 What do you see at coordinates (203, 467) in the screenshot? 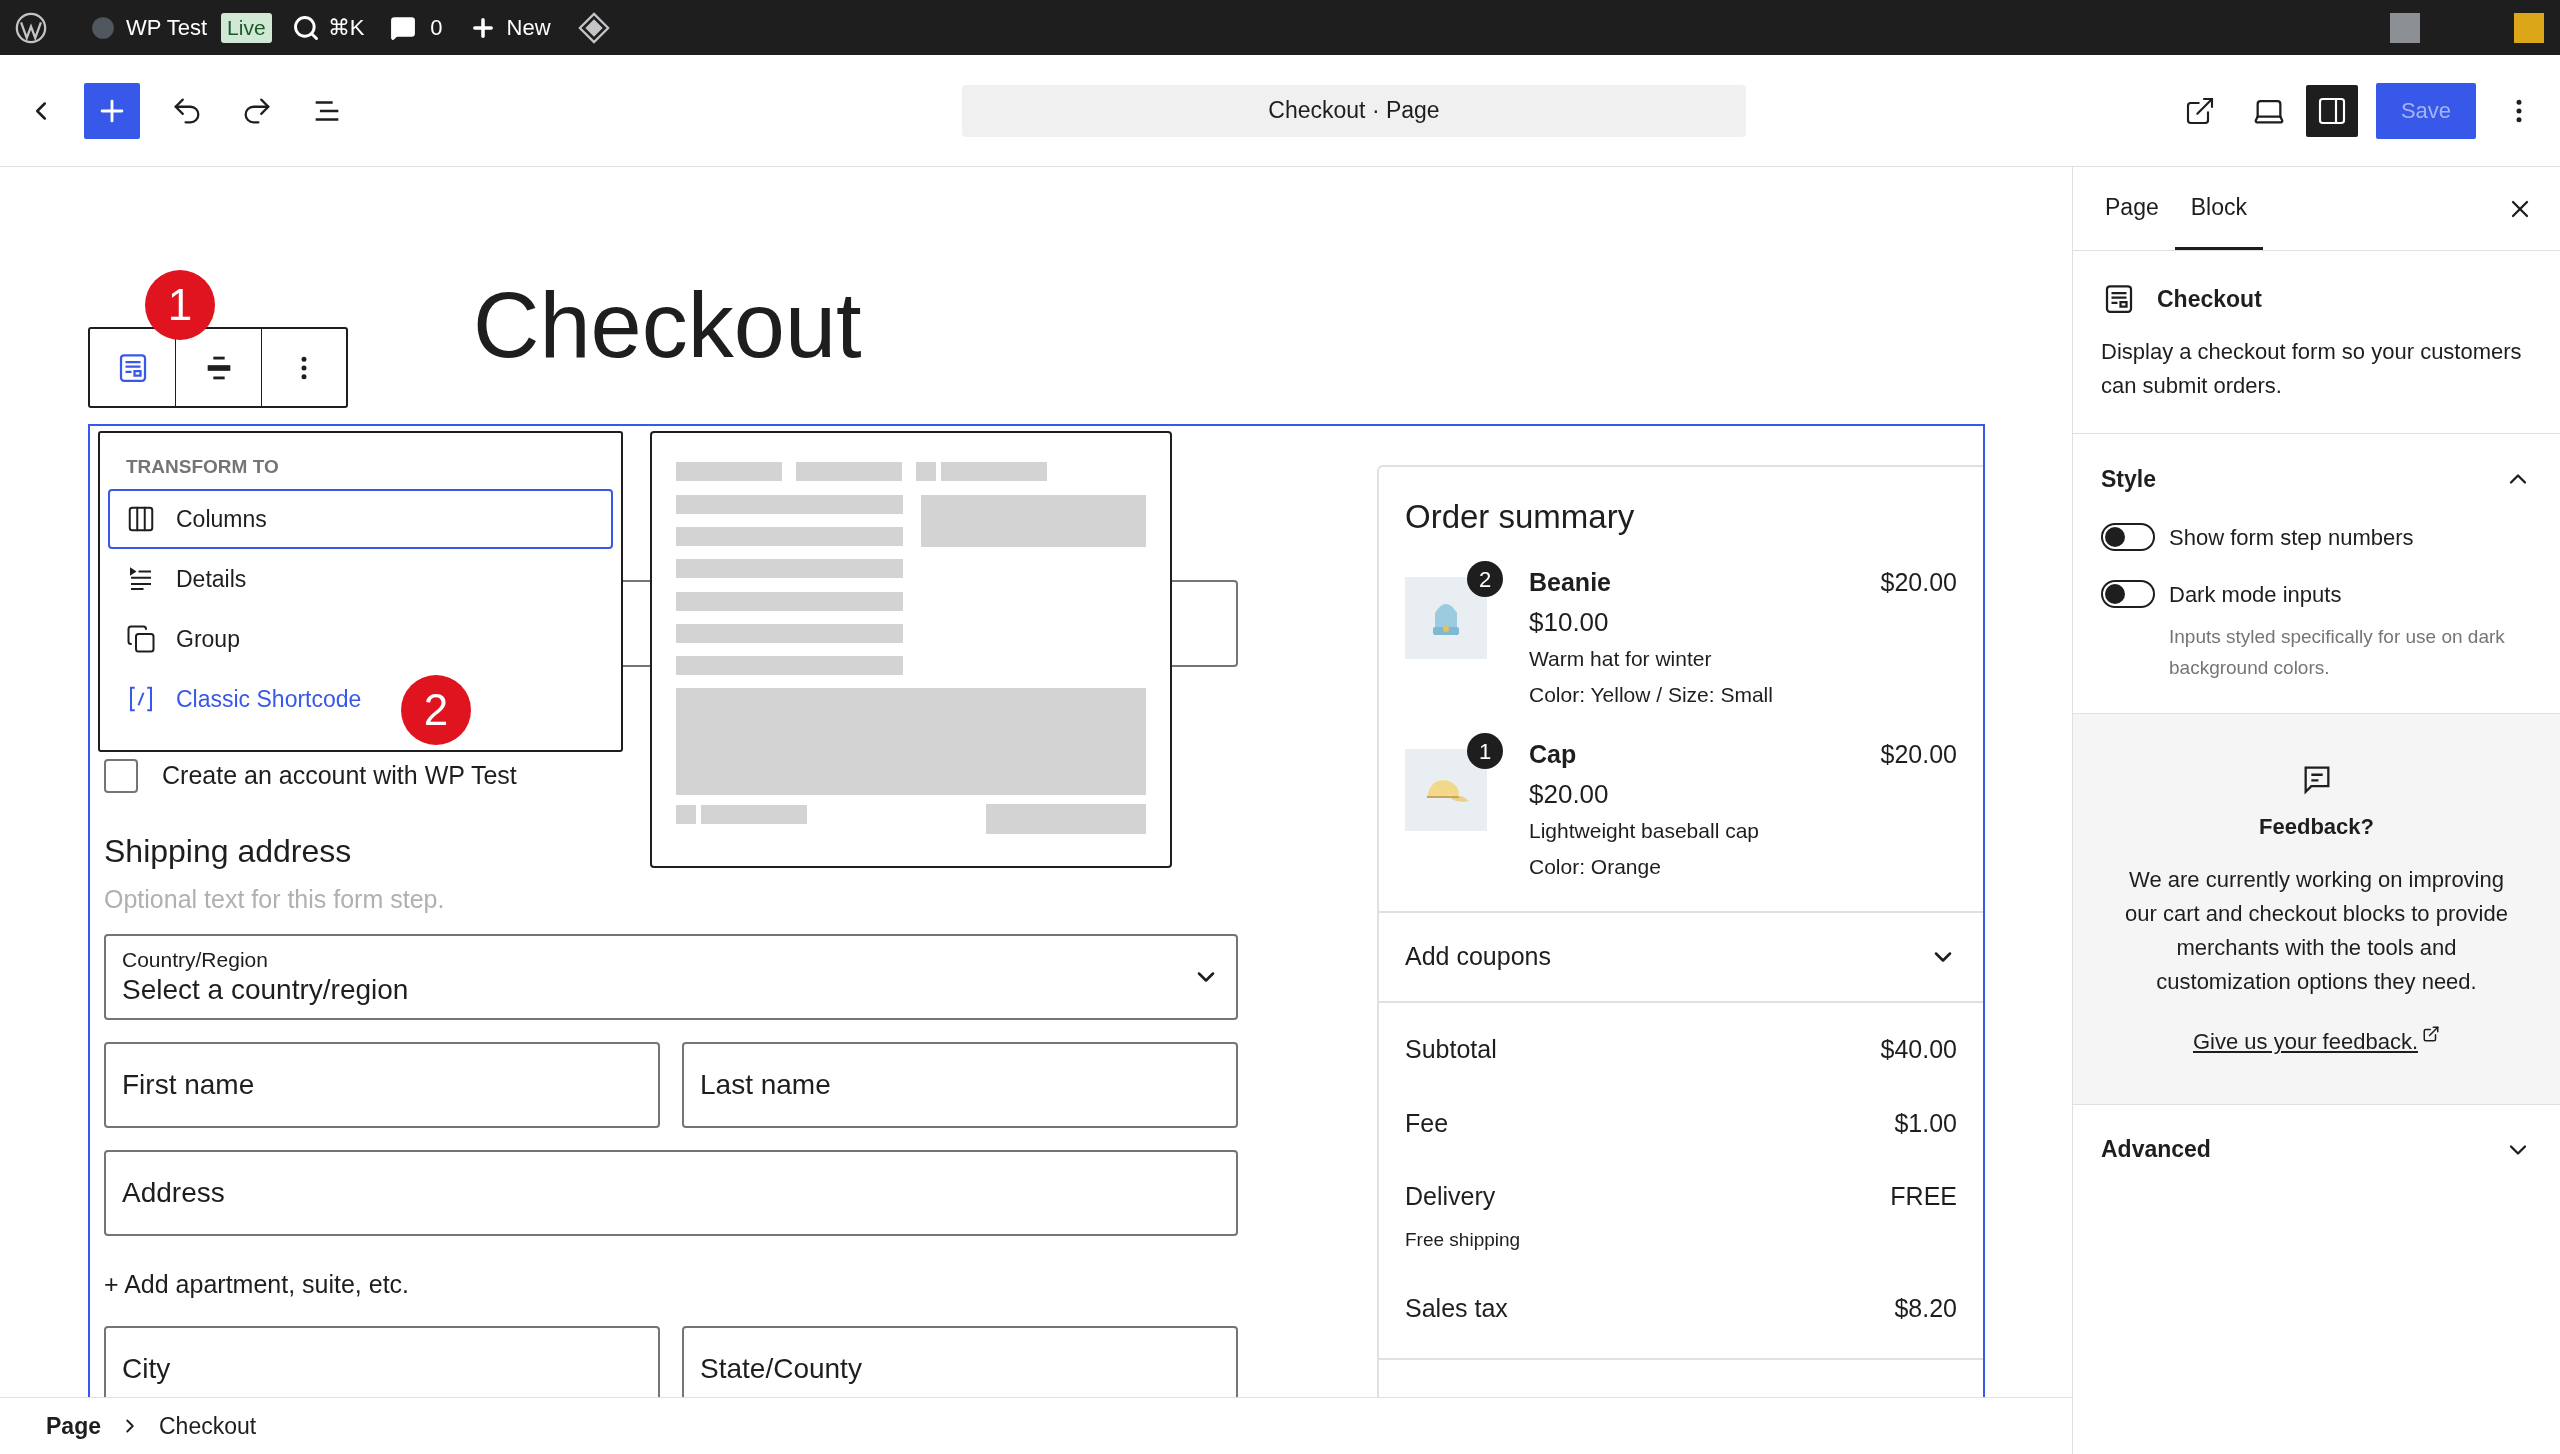
I see `menu-heading: TRANSFORM TO` at bounding box center [203, 467].